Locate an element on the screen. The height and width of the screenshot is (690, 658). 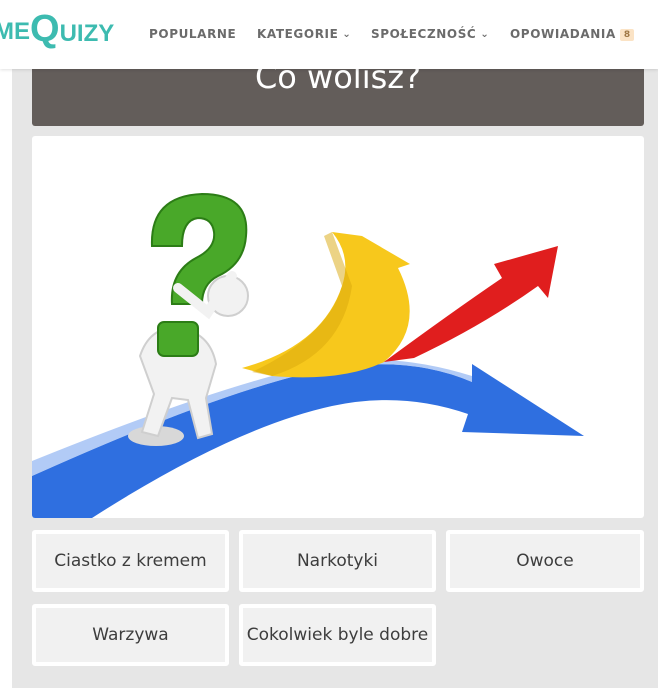
answer-option: Cokolwiek byle dobre is located at coordinates (337, 635).